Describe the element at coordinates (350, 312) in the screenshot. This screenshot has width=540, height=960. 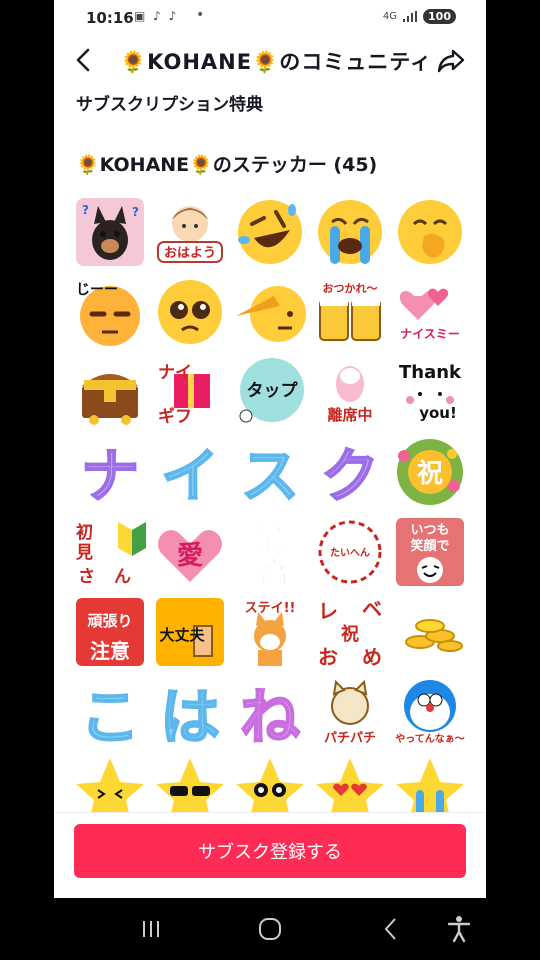
I see `sticker-otsukare: おつかれ〜` at that location.